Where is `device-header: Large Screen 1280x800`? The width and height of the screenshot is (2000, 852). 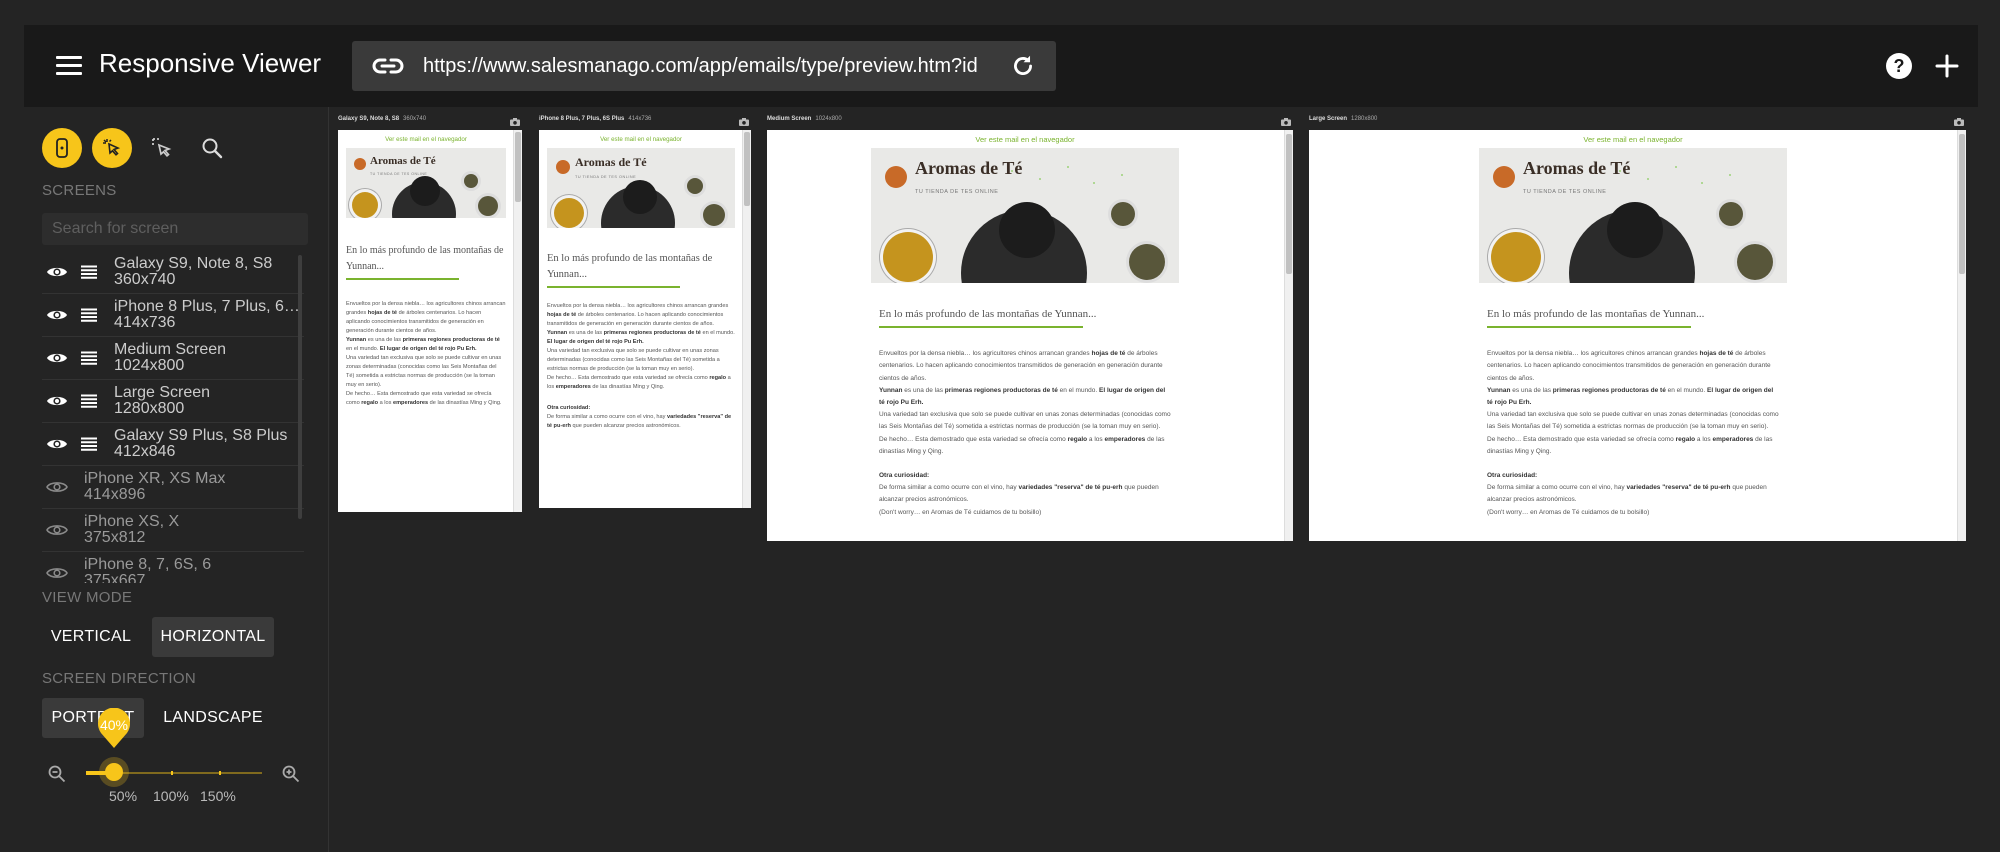
device-header: Large Screen 1280x800 is located at coordinates (1637, 123).